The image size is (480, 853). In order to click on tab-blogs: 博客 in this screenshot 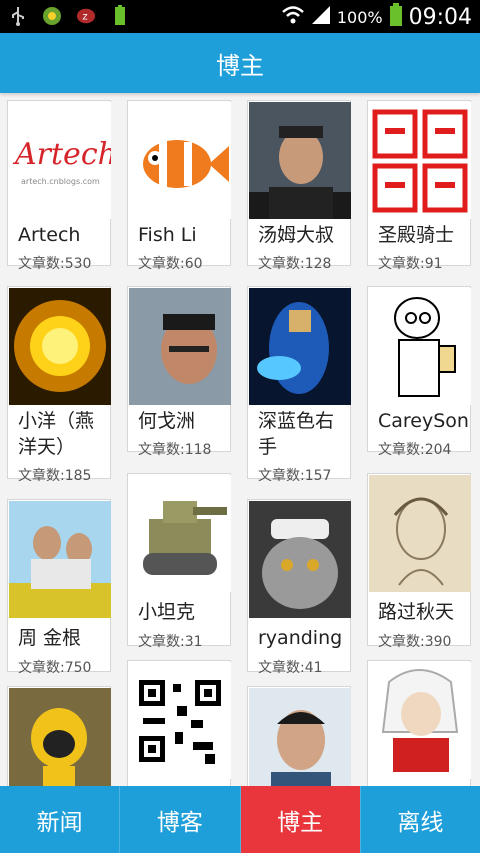, I will do `click(180, 819)`.